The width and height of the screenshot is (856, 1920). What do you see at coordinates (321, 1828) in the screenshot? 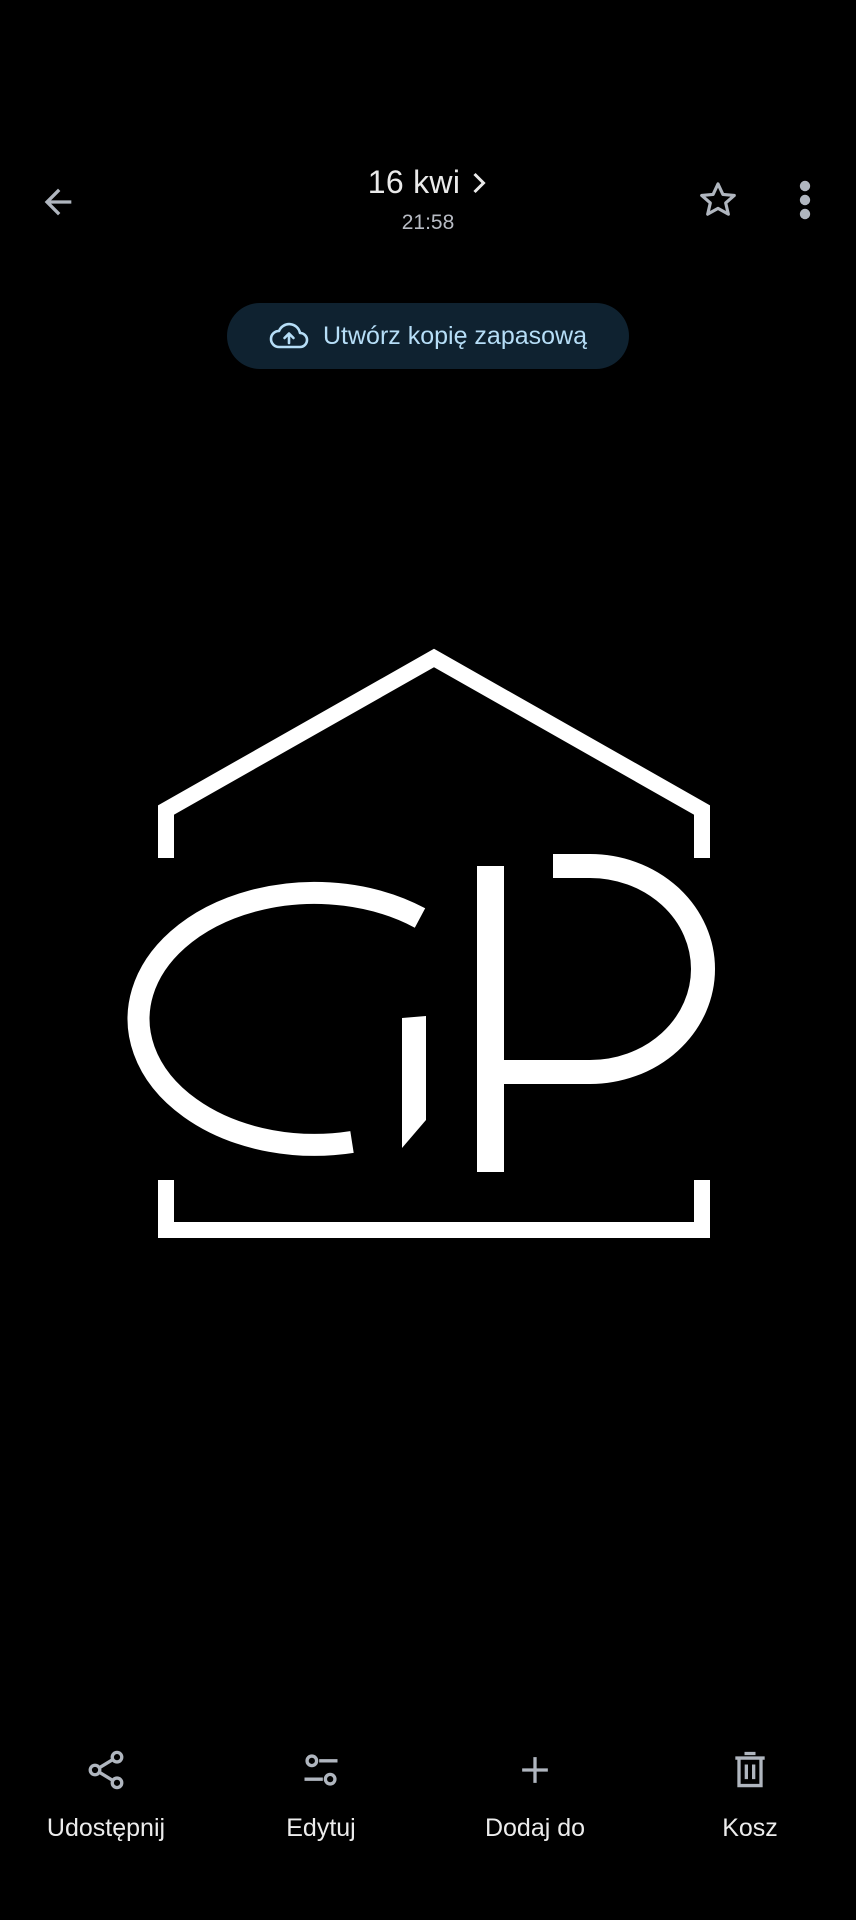
I see `edit-label: Edytuj` at bounding box center [321, 1828].